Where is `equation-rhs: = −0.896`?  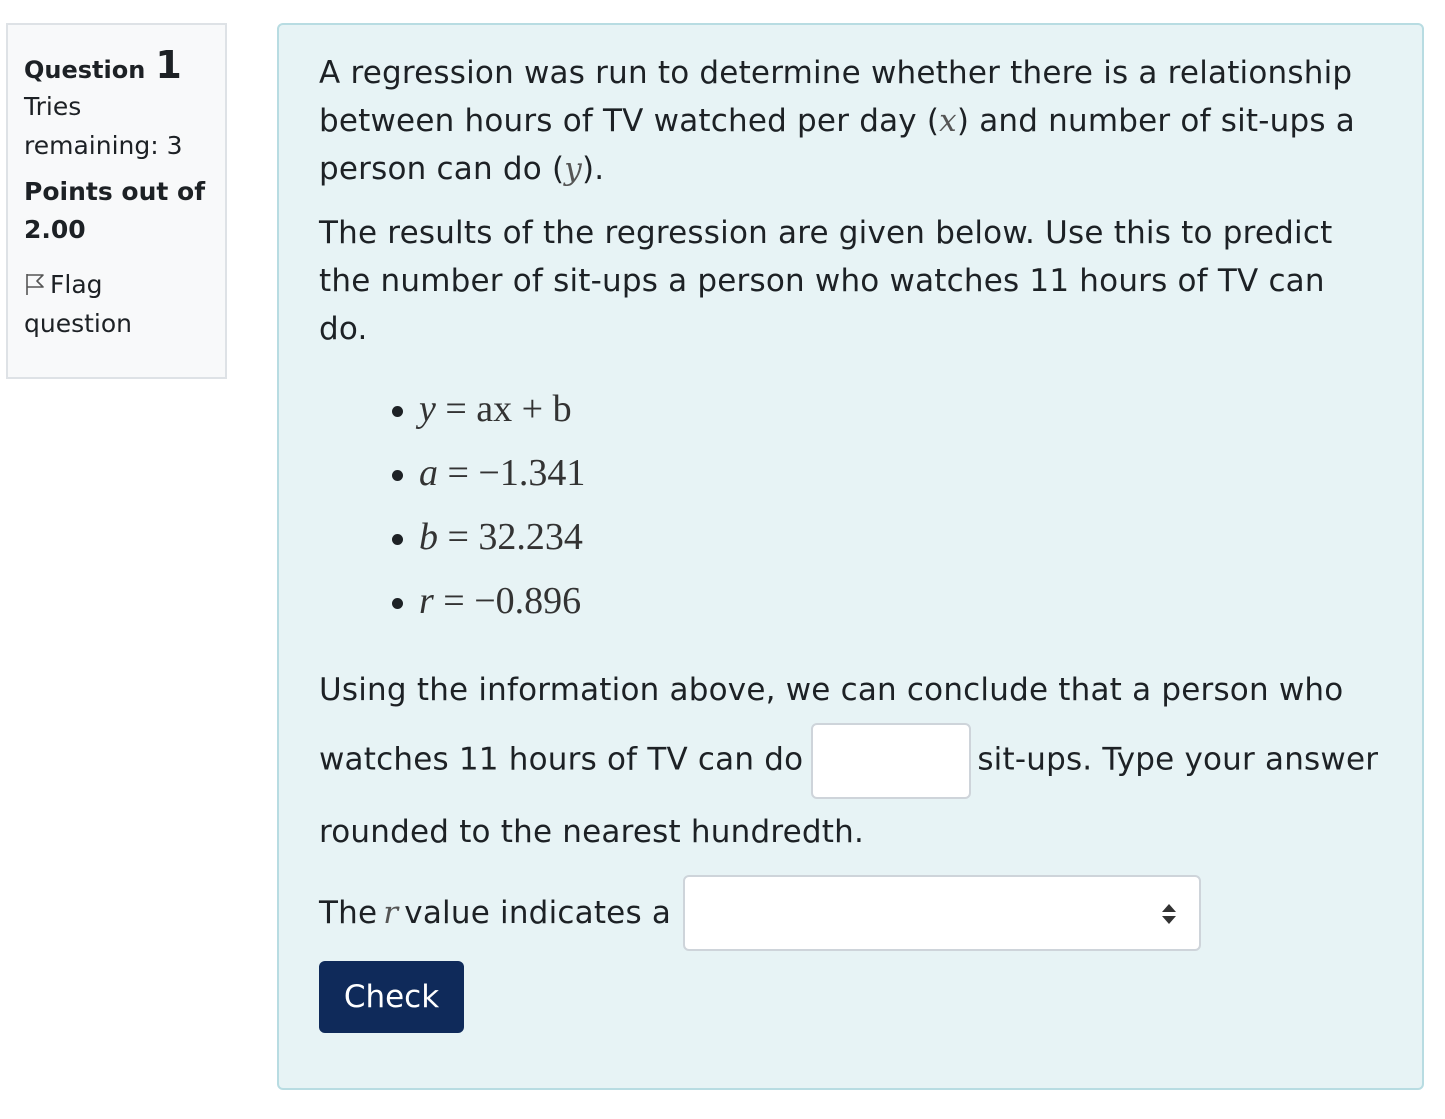 equation-rhs: = −0.896 is located at coordinates (512, 601).